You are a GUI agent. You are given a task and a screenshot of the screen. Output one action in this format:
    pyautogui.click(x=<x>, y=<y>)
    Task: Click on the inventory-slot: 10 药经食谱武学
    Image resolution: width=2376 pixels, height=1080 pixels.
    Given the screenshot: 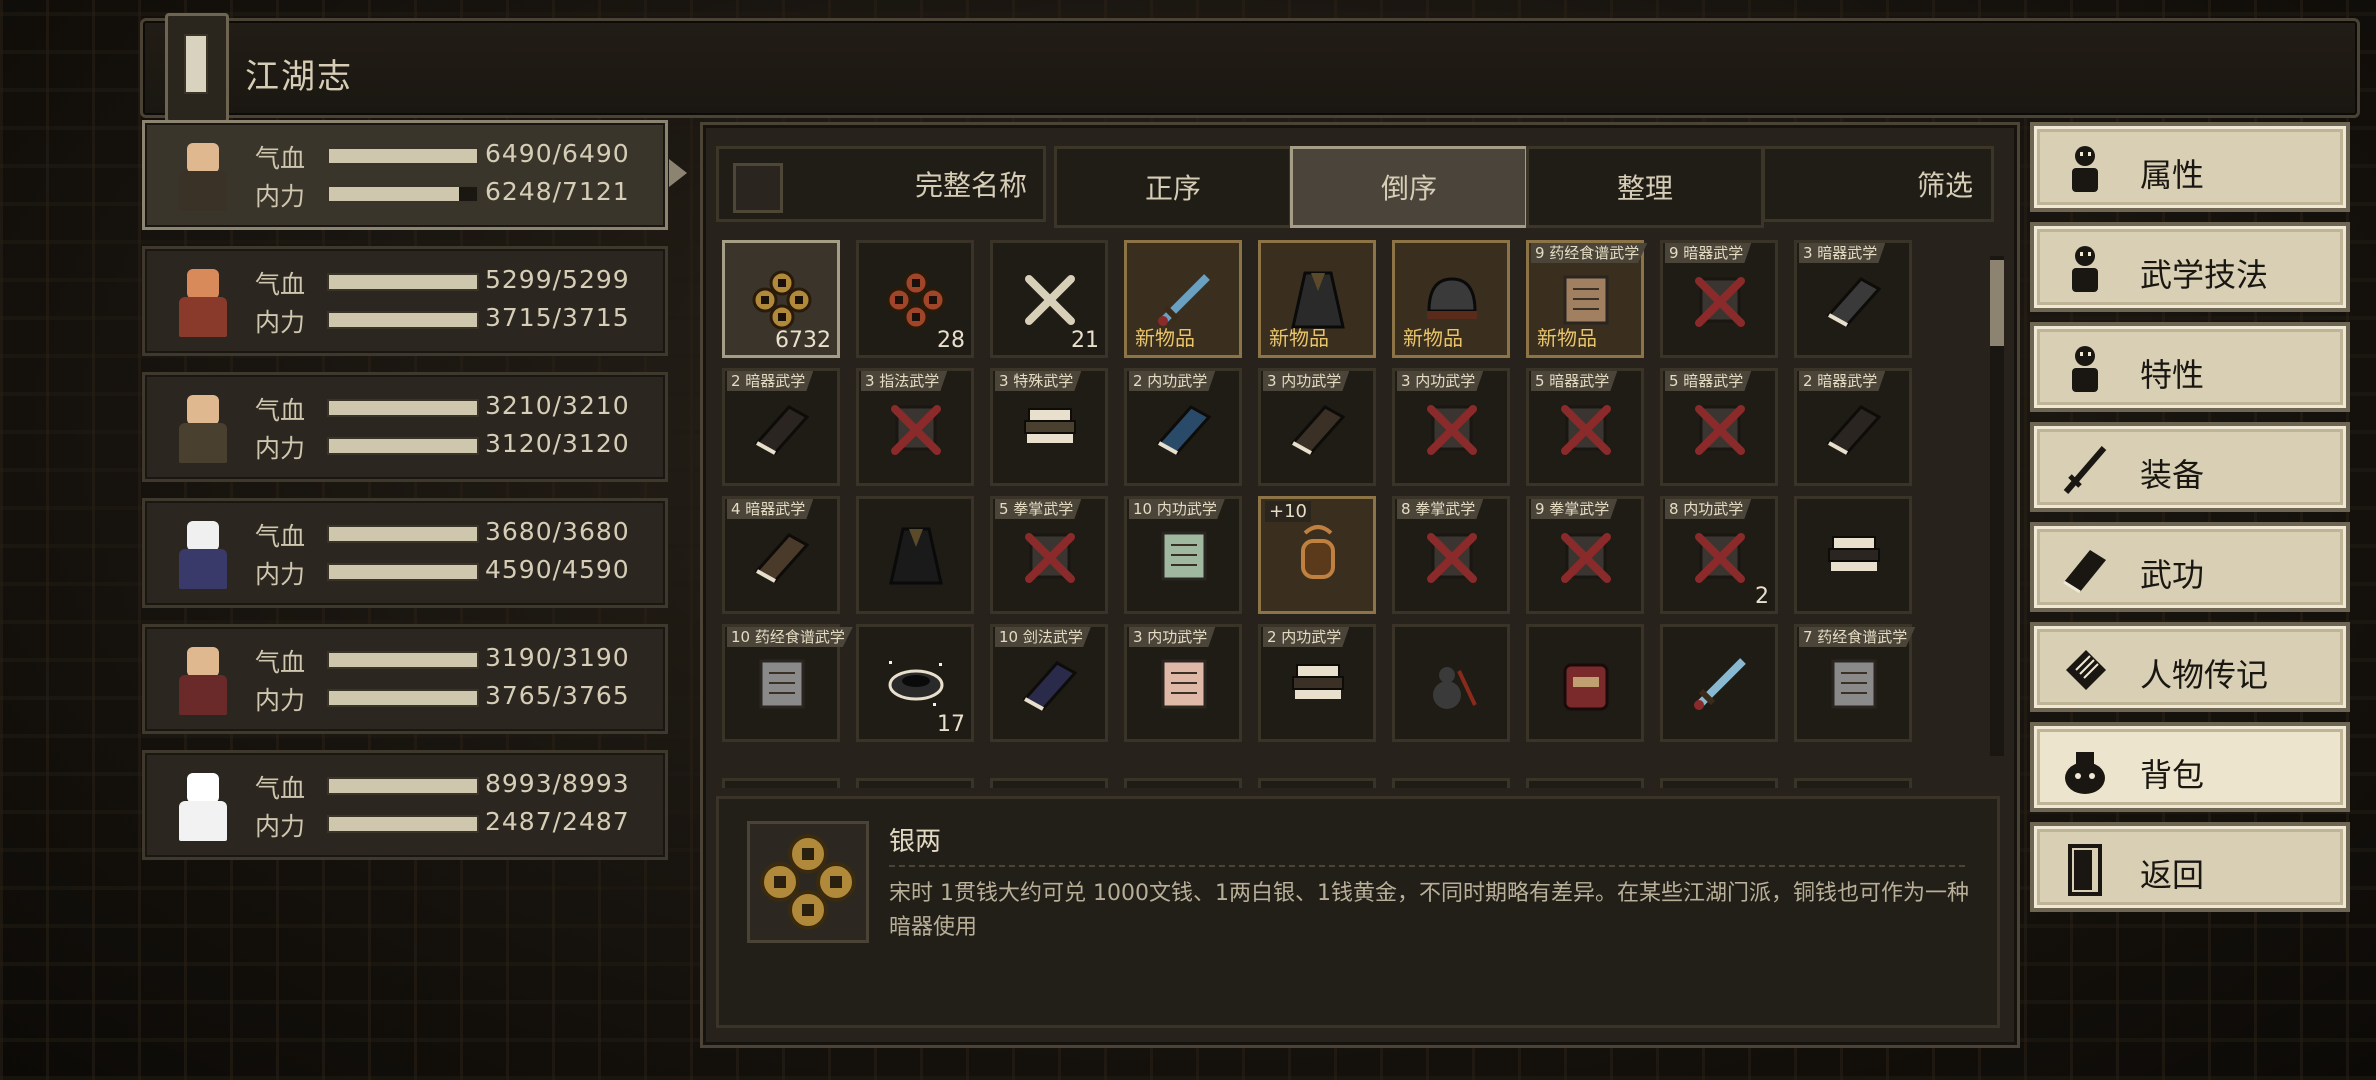 What is the action you would take?
    pyautogui.click(x=787, y=683)
    